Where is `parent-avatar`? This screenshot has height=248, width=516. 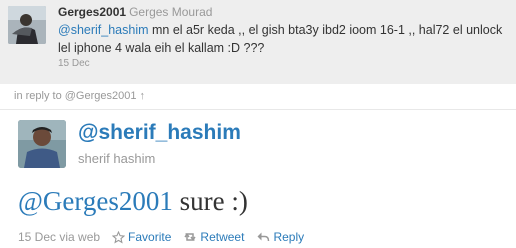
parent-avatar is located at coordinates (27, 25).